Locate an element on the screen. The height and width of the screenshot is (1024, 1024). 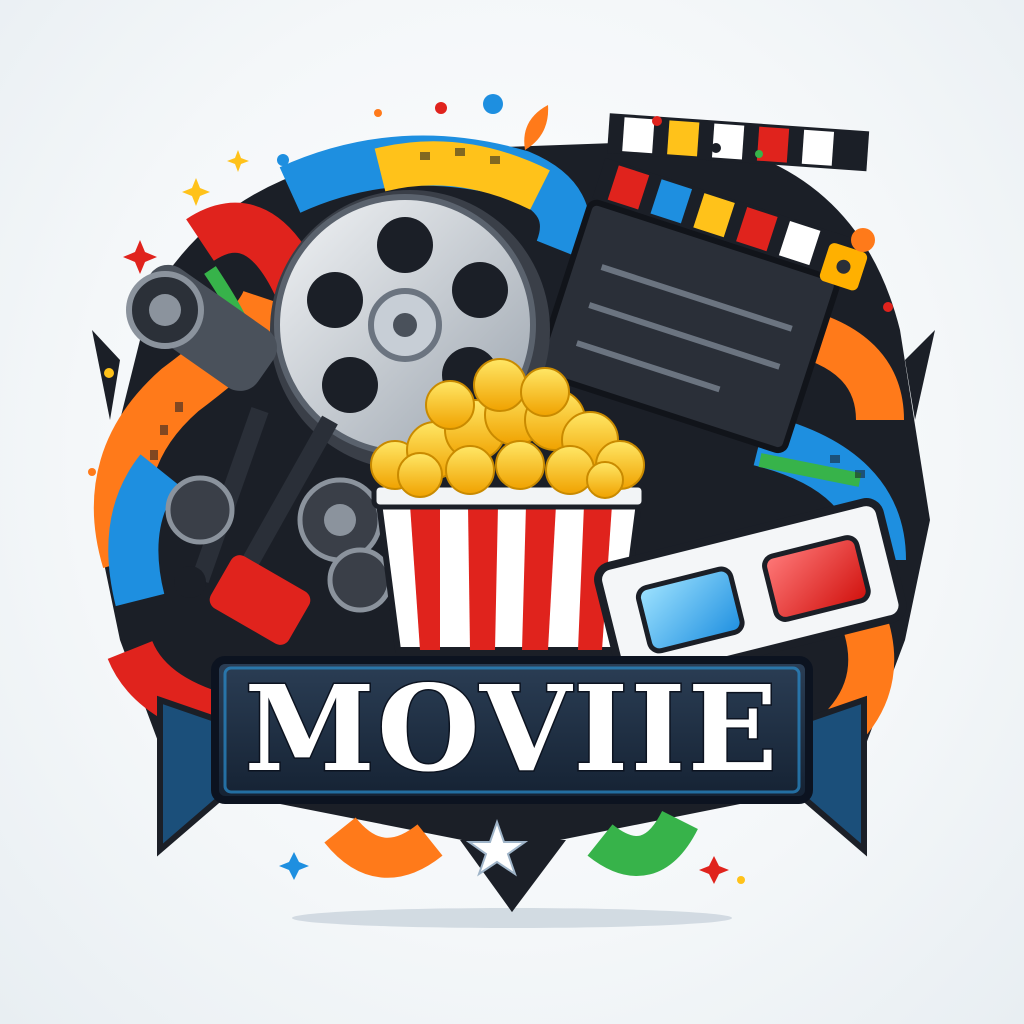
logo-title: MOVIIE is located at coordinates (511, 728).